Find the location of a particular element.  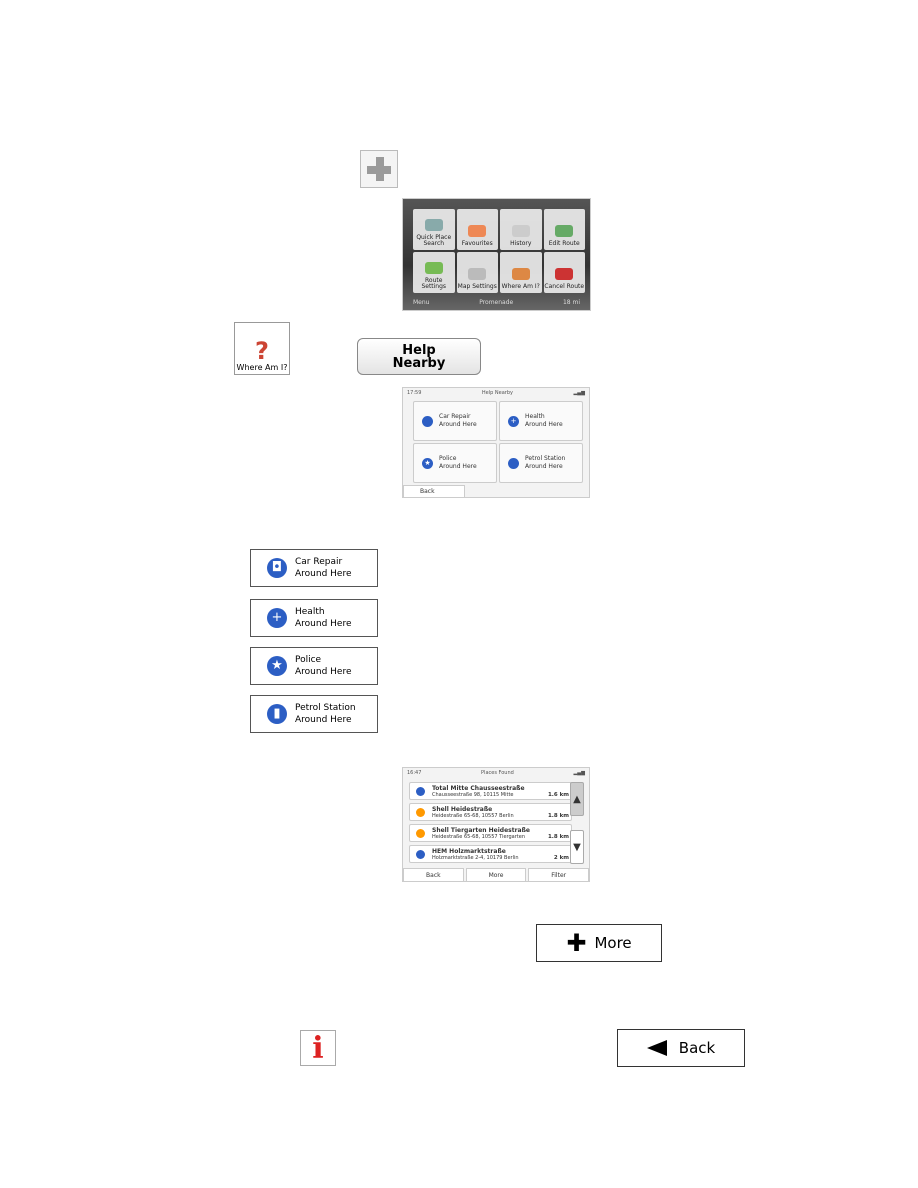

health-button: + Health Around Here is located at coordinates (314, 618).